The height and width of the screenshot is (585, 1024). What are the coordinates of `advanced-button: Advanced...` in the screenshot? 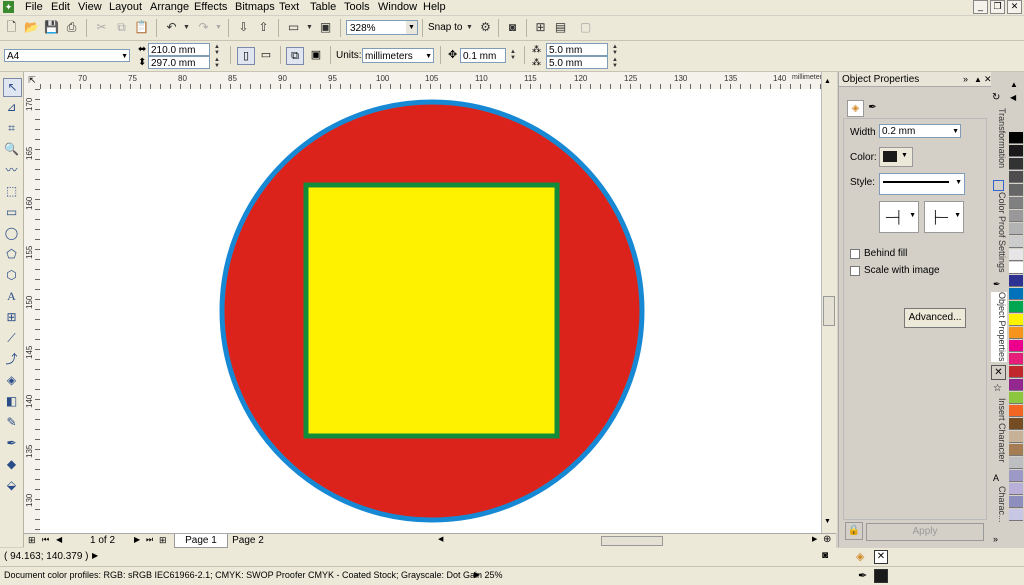 It's located at (935, 318).